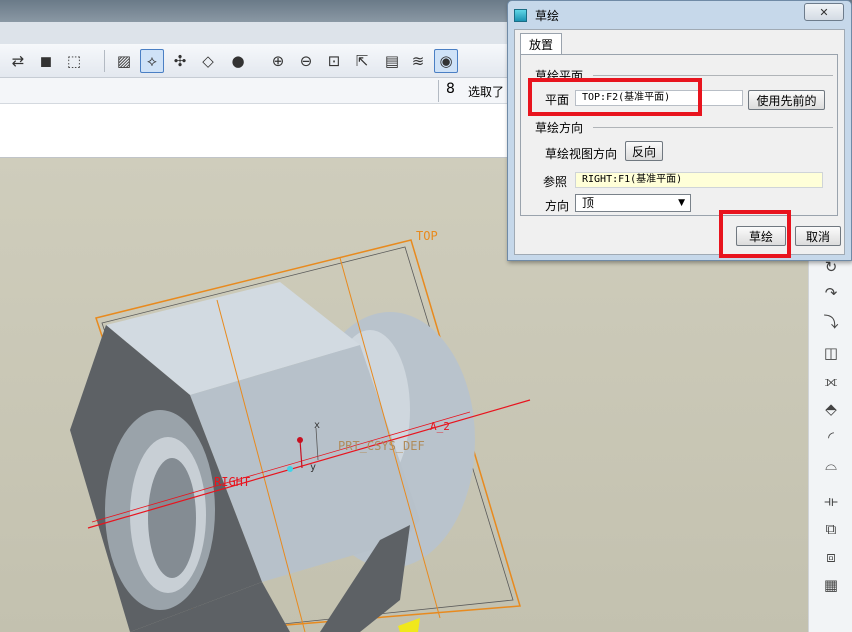  I want to click on direction-value: 顶, so click(588, 203).